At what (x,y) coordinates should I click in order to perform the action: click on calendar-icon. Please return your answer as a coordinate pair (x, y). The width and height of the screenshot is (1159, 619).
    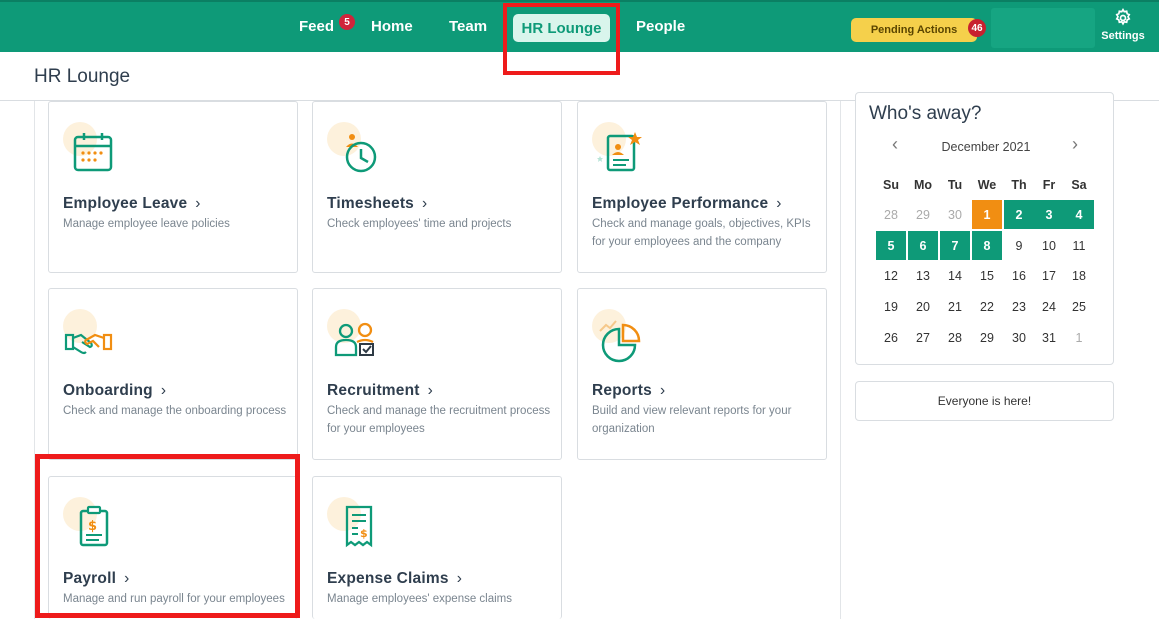
    Looking at the image, I should click on (93, 152).